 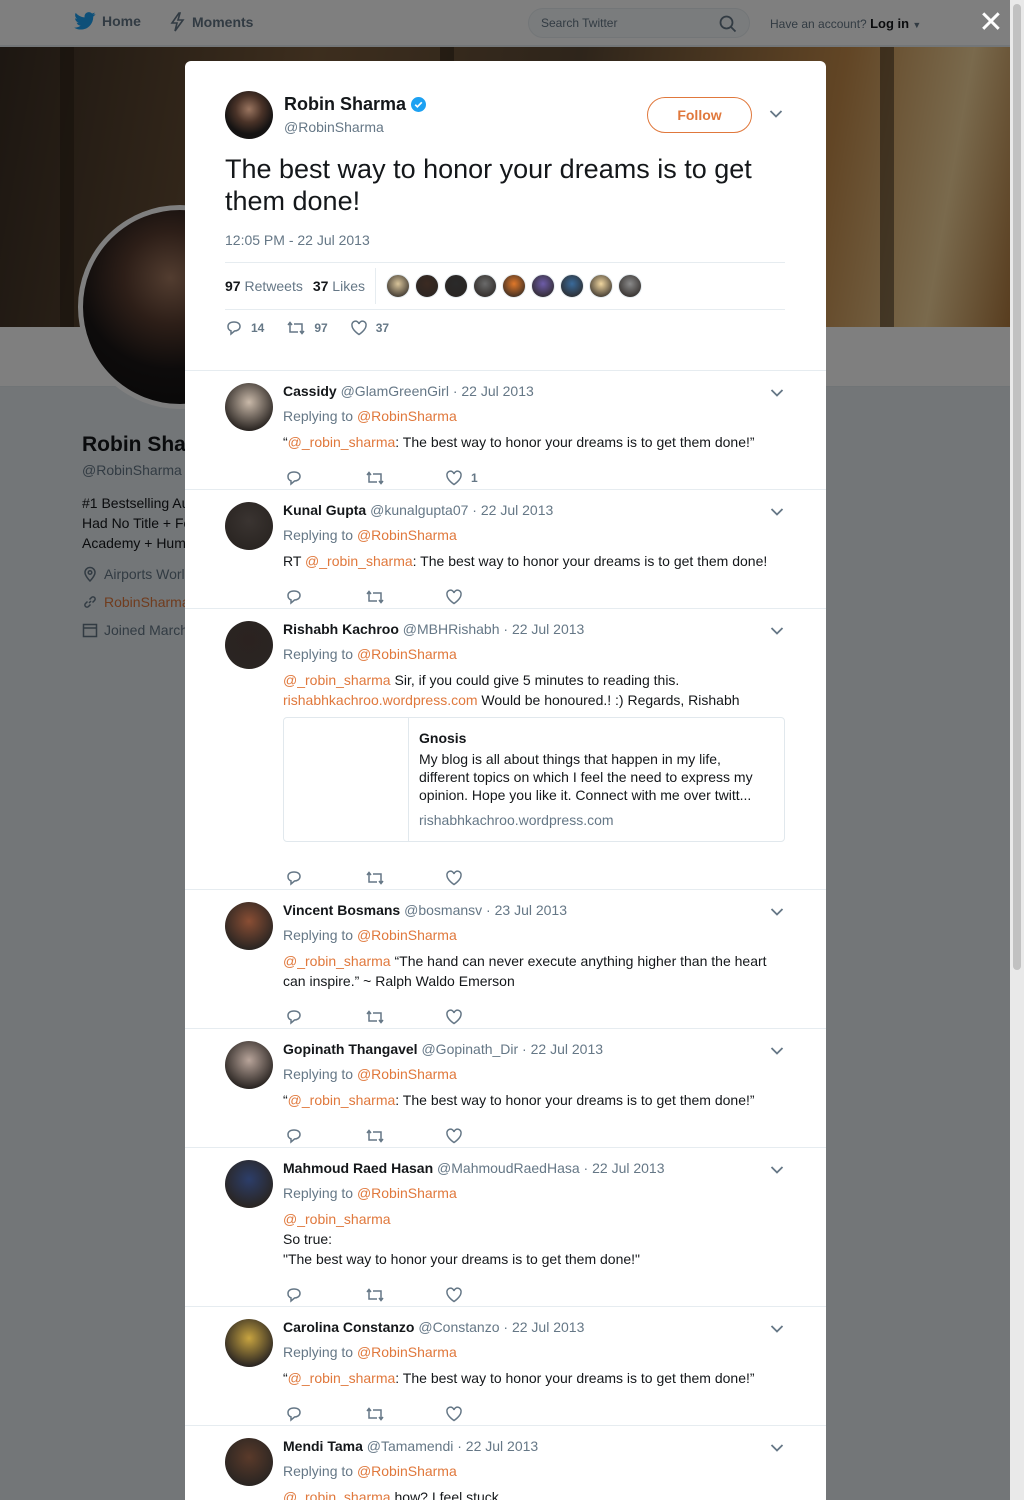 I want to click on author-handle: @RobinSharma, so click(x=334, y=127).